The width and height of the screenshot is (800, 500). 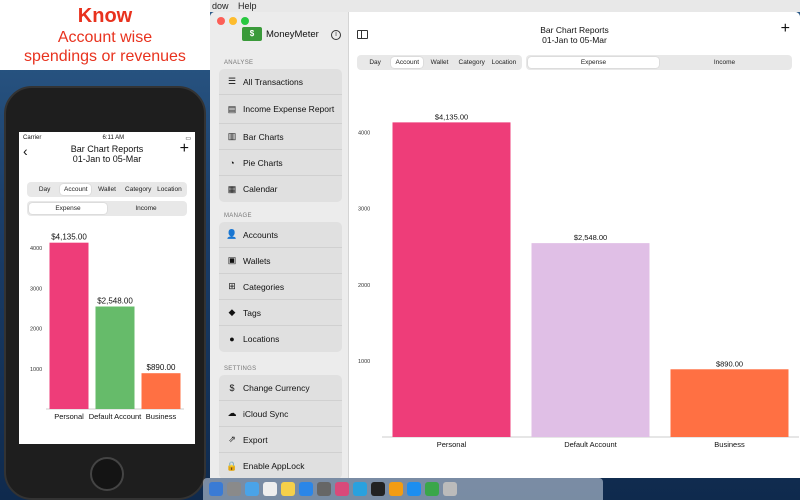 I want to click on sidebar-item-label: Accounts, so click(x=260, y=234).